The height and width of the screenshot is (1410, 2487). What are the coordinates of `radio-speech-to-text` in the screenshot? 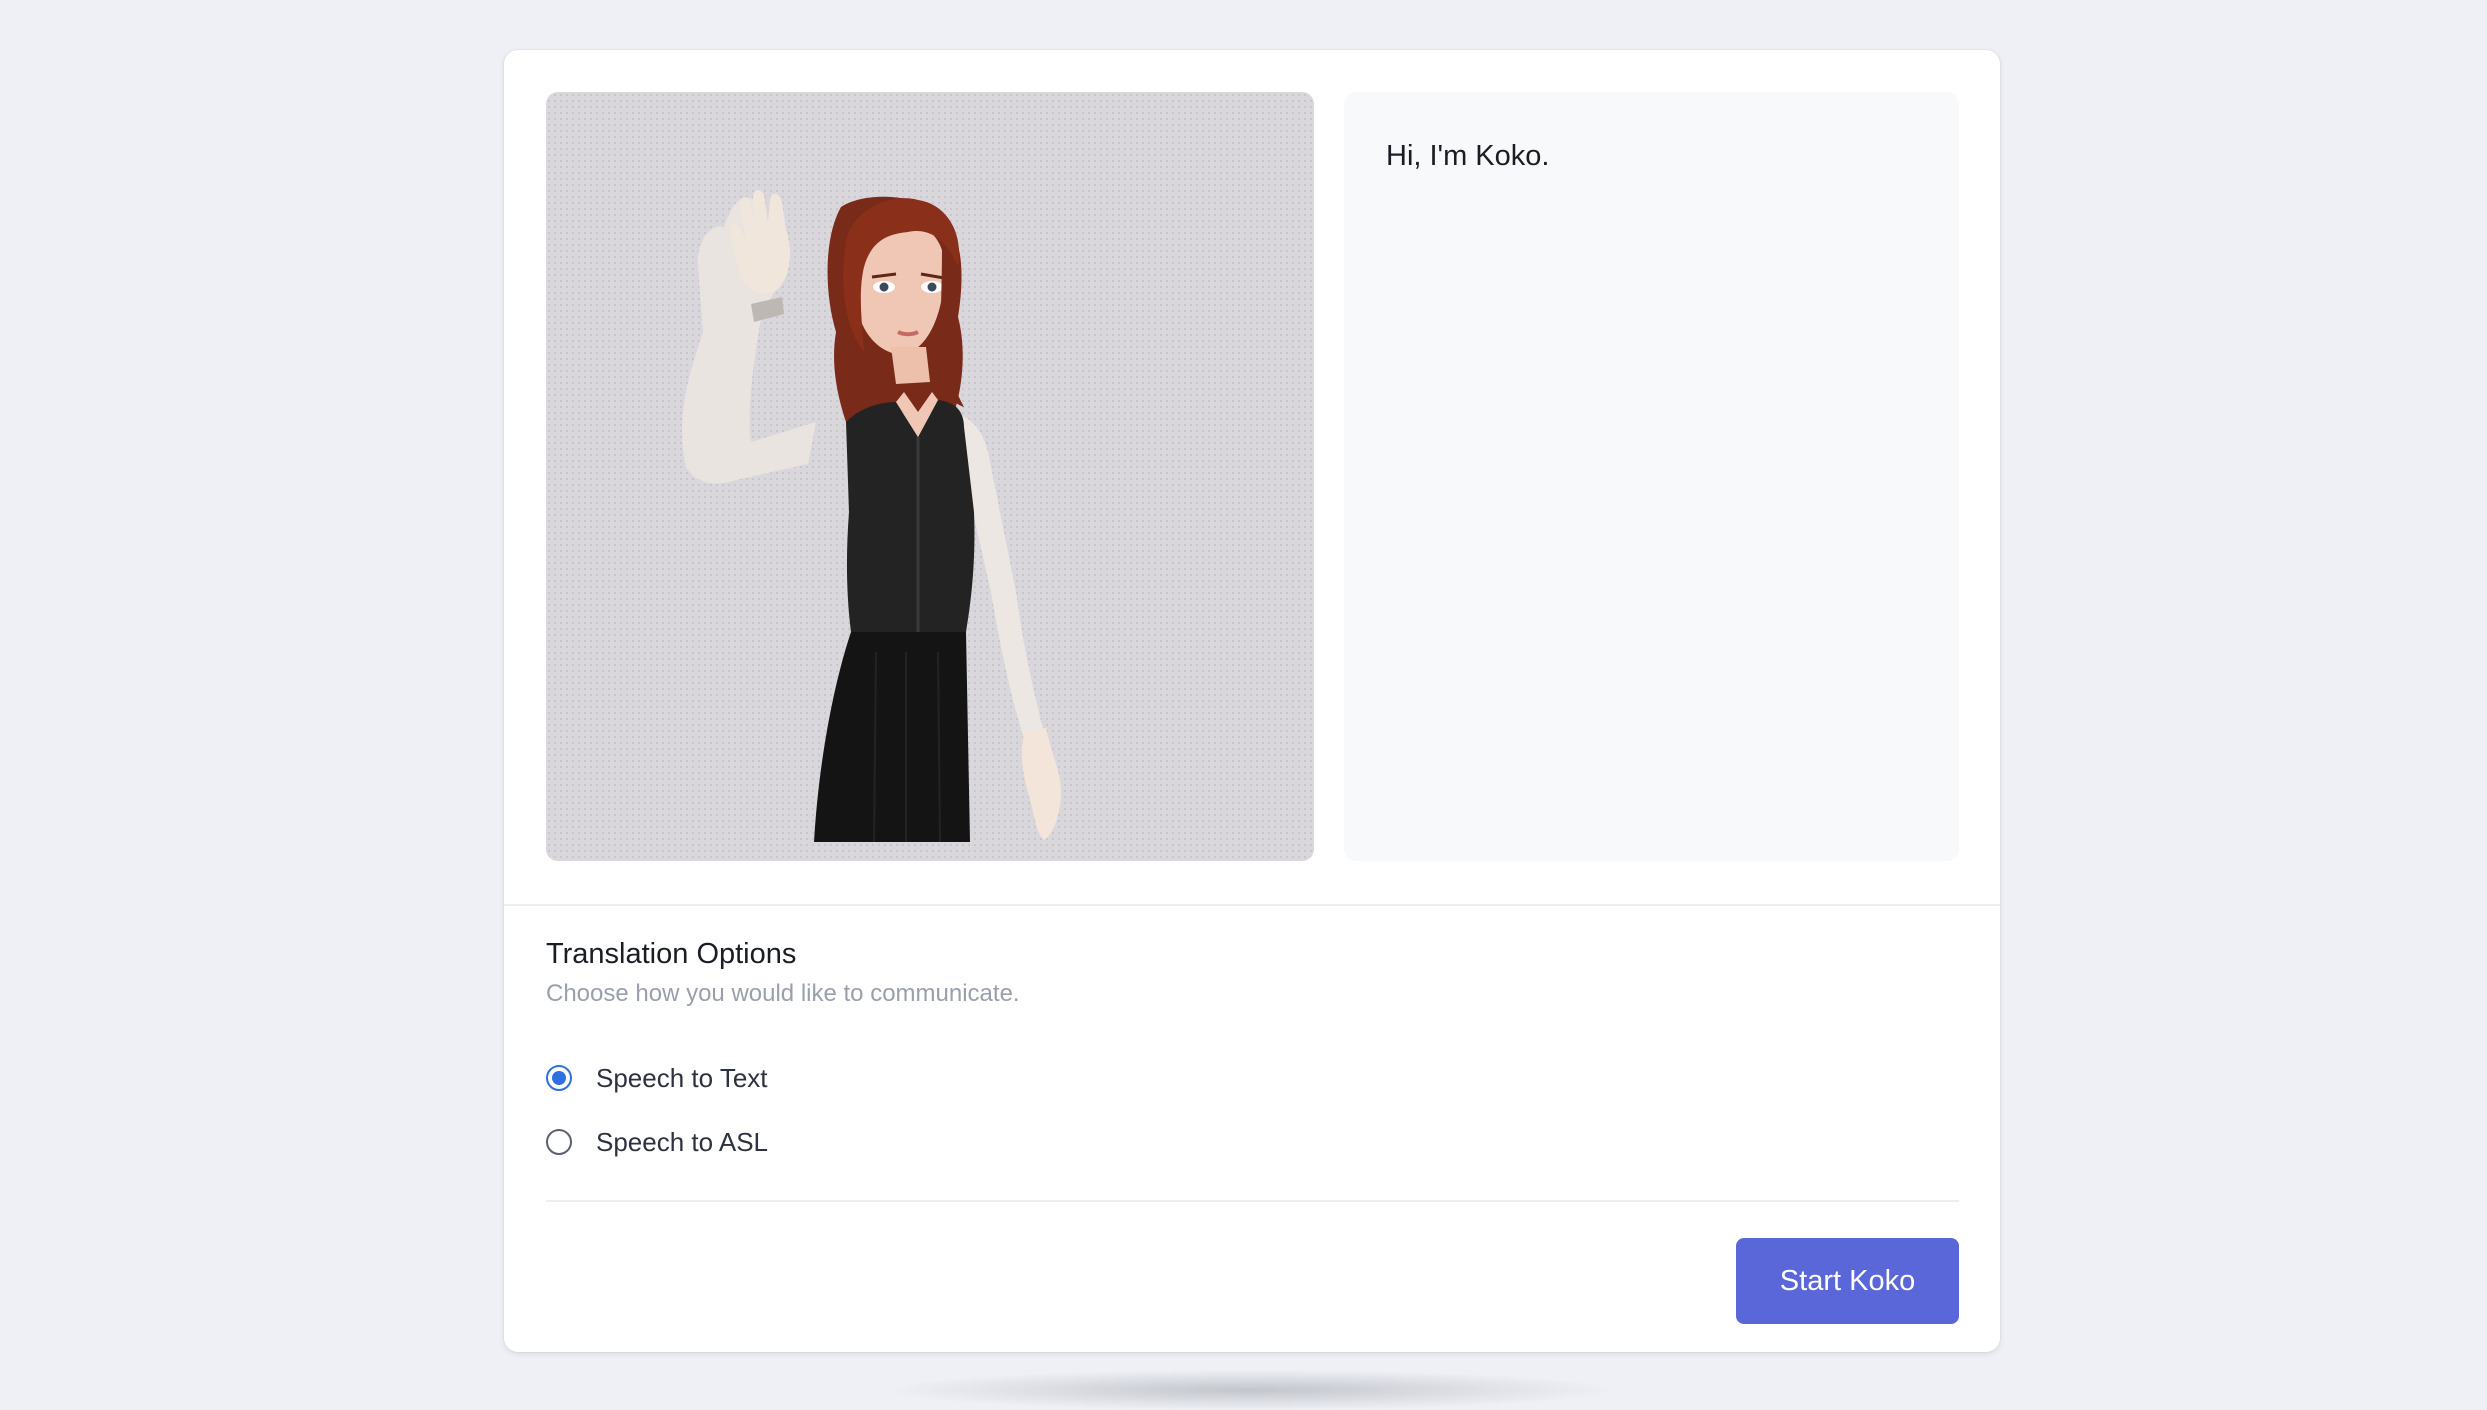 It's located at (559, 1078).